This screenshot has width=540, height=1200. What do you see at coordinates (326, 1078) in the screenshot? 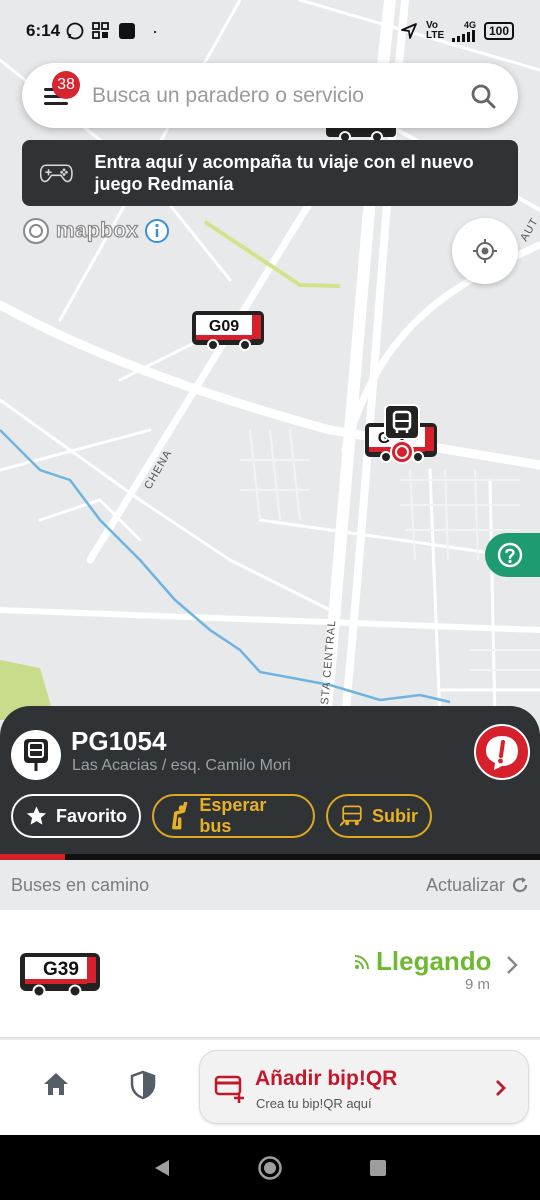
I see `bipqr-title: Añadir bip!QR` at bounding box center [326, 1078].